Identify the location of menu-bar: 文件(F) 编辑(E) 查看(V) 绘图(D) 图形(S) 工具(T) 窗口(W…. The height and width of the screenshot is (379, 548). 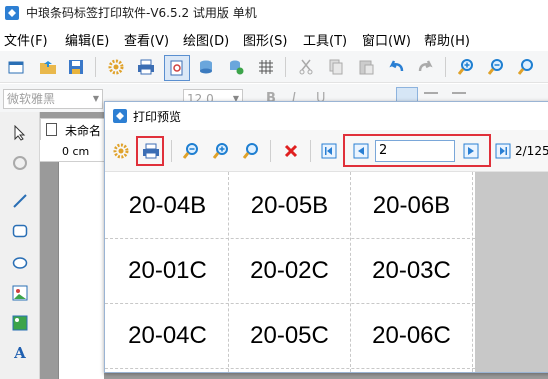
(274, 39).